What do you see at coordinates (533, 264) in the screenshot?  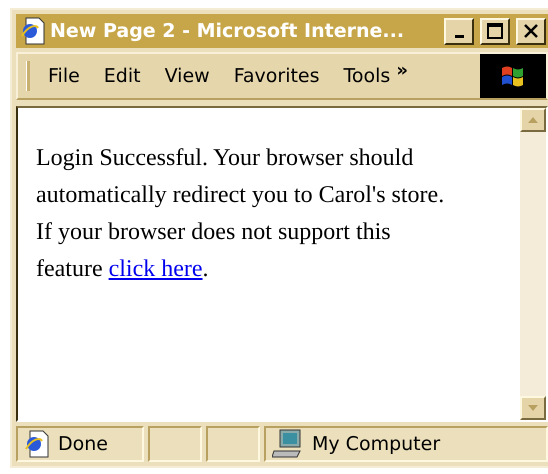 I see `vertical-scrollbar` at bounding box center [533, 264].